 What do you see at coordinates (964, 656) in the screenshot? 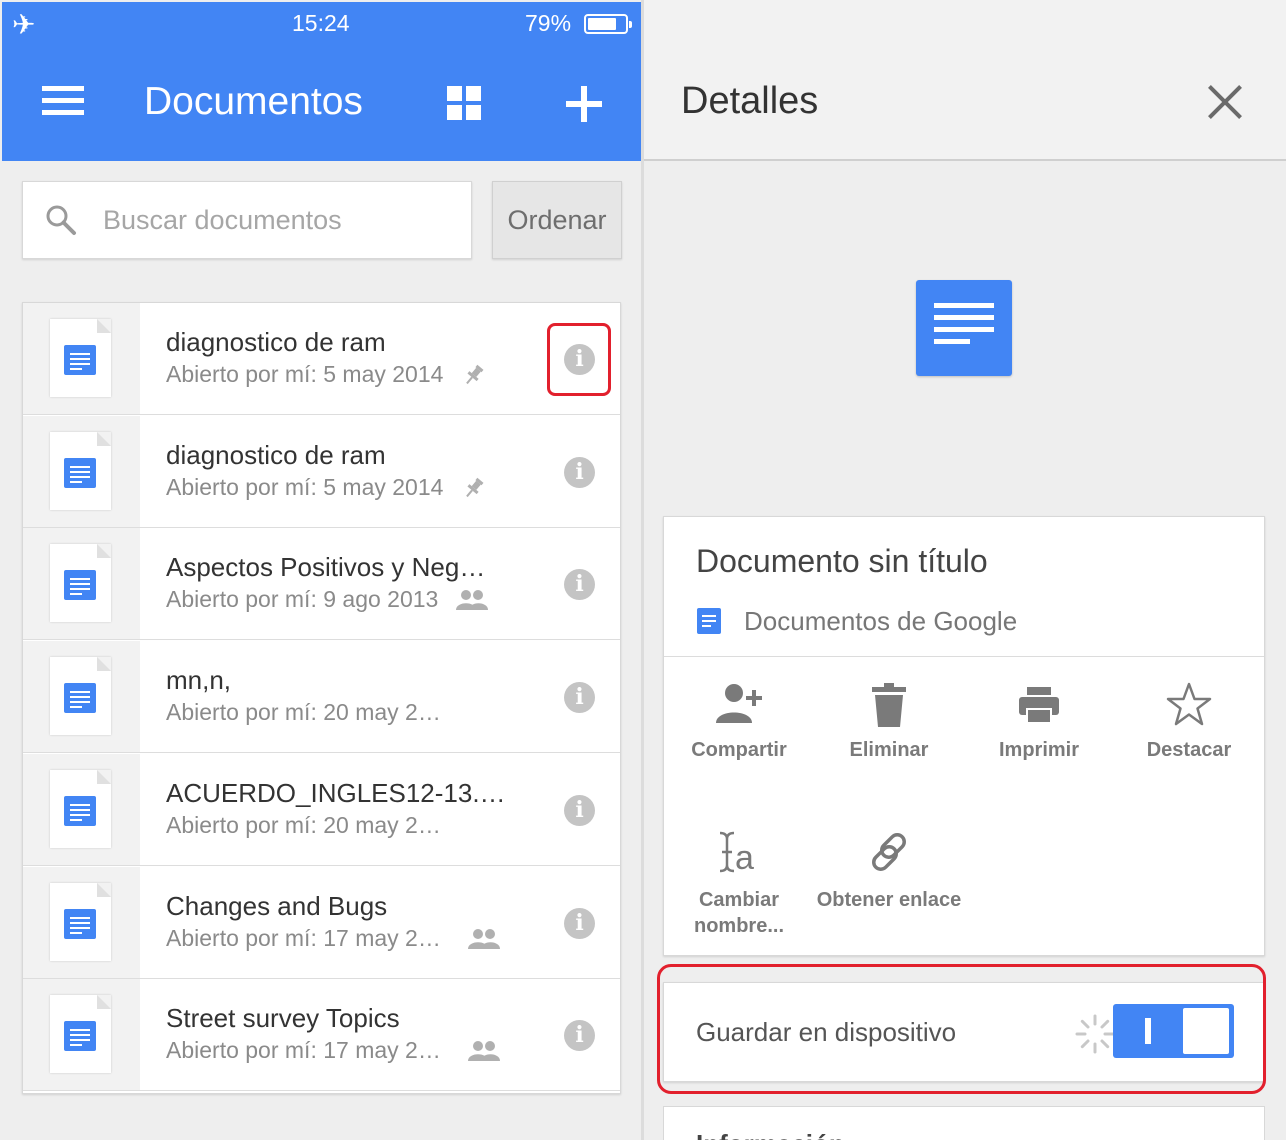
I see `divider` at bounding box center [964, 656].